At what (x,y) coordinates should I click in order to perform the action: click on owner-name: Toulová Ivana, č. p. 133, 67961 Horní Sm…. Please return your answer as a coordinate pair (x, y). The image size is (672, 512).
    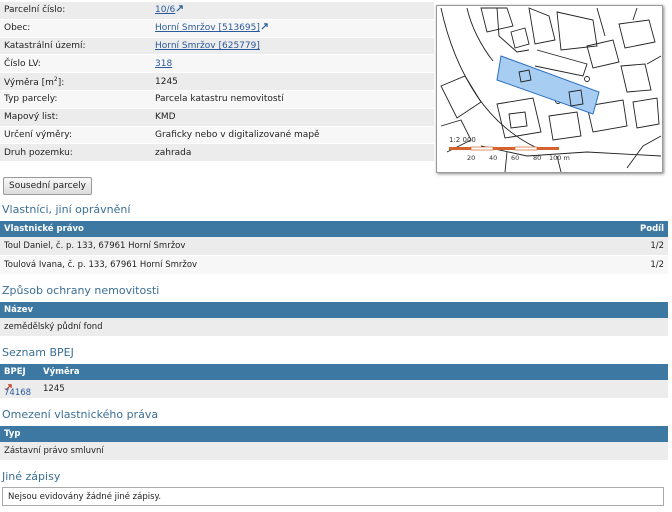
    Looking at the image, I should click on (101, 265).